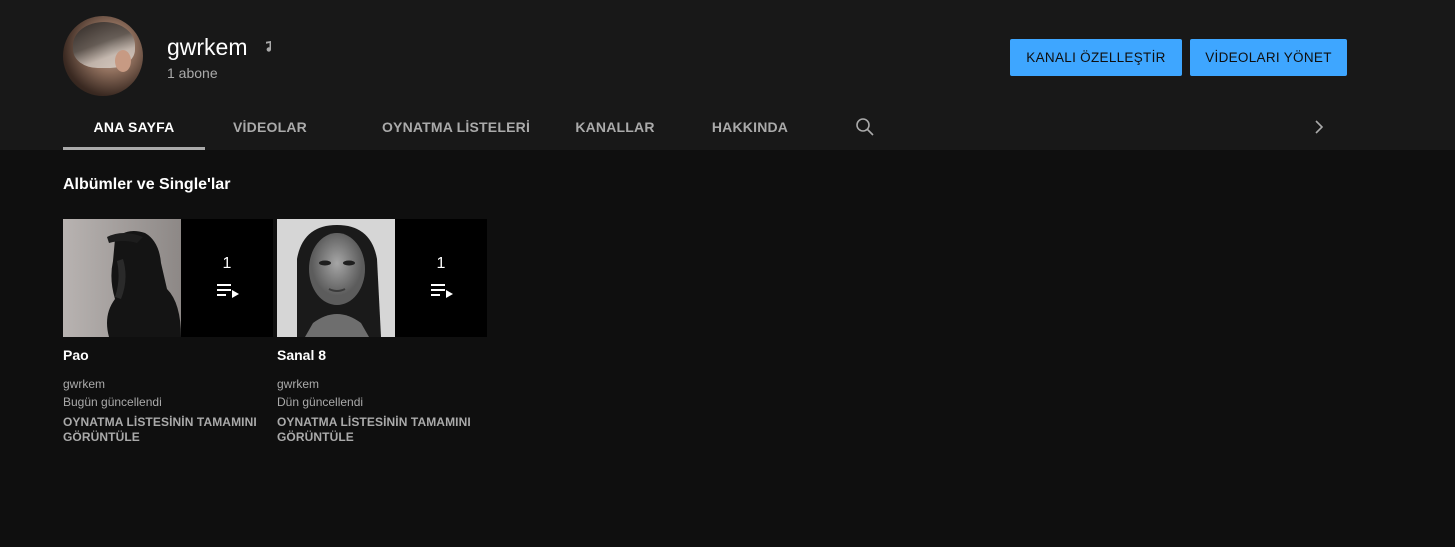 The width and height of the screenshot is (1455, 547). Describe the element at coordinates (1319, 127) in the screenshot. I see `chevron-right-icon` at that location.